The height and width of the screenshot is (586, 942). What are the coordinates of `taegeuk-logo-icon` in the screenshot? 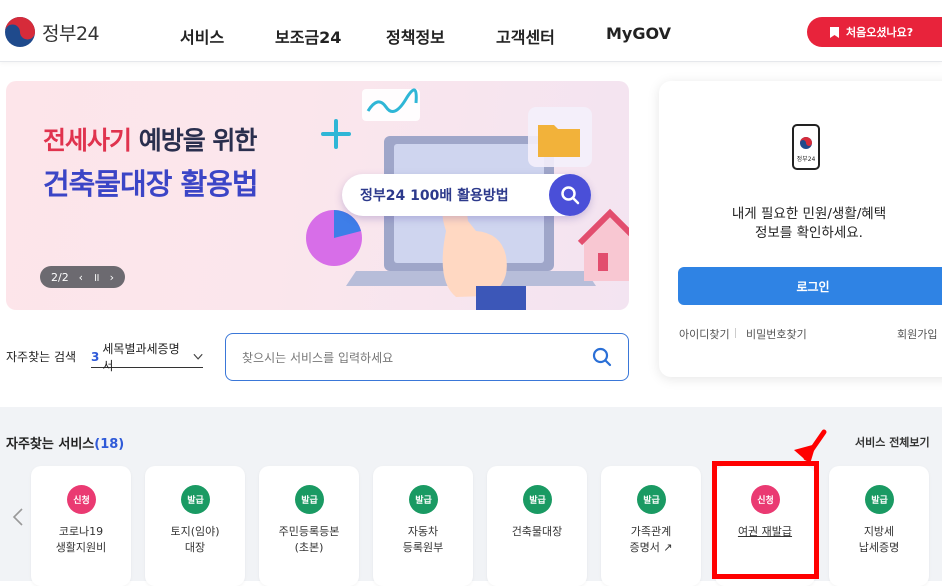 It's located at (20, 32).